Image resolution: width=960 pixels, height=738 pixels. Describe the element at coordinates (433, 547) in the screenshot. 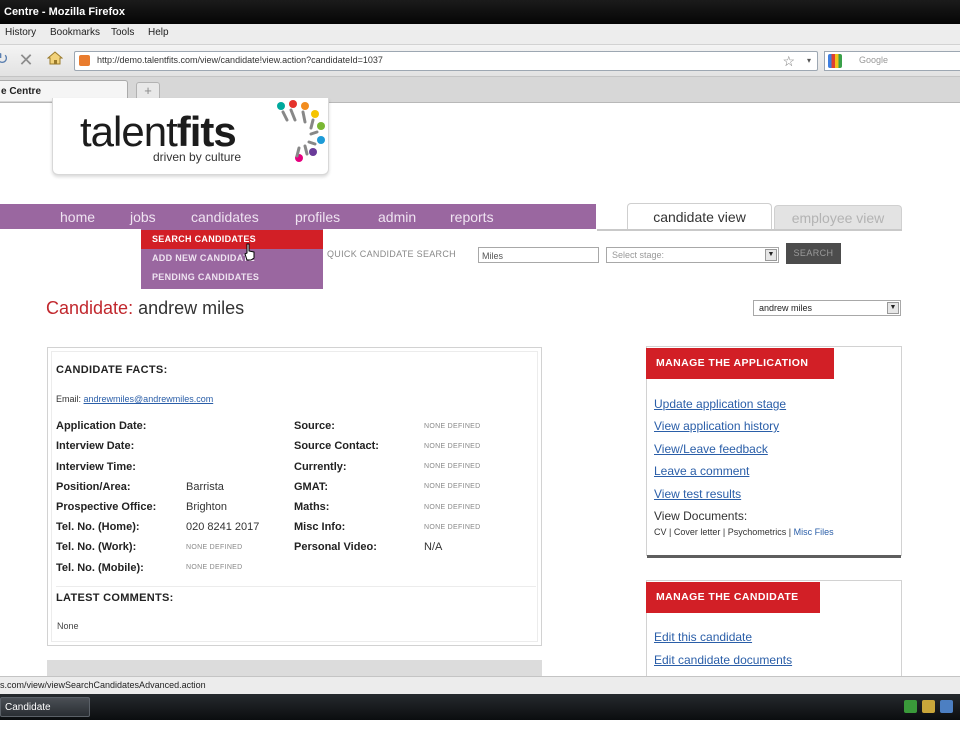

I see `fact-value: N/A` at that location.